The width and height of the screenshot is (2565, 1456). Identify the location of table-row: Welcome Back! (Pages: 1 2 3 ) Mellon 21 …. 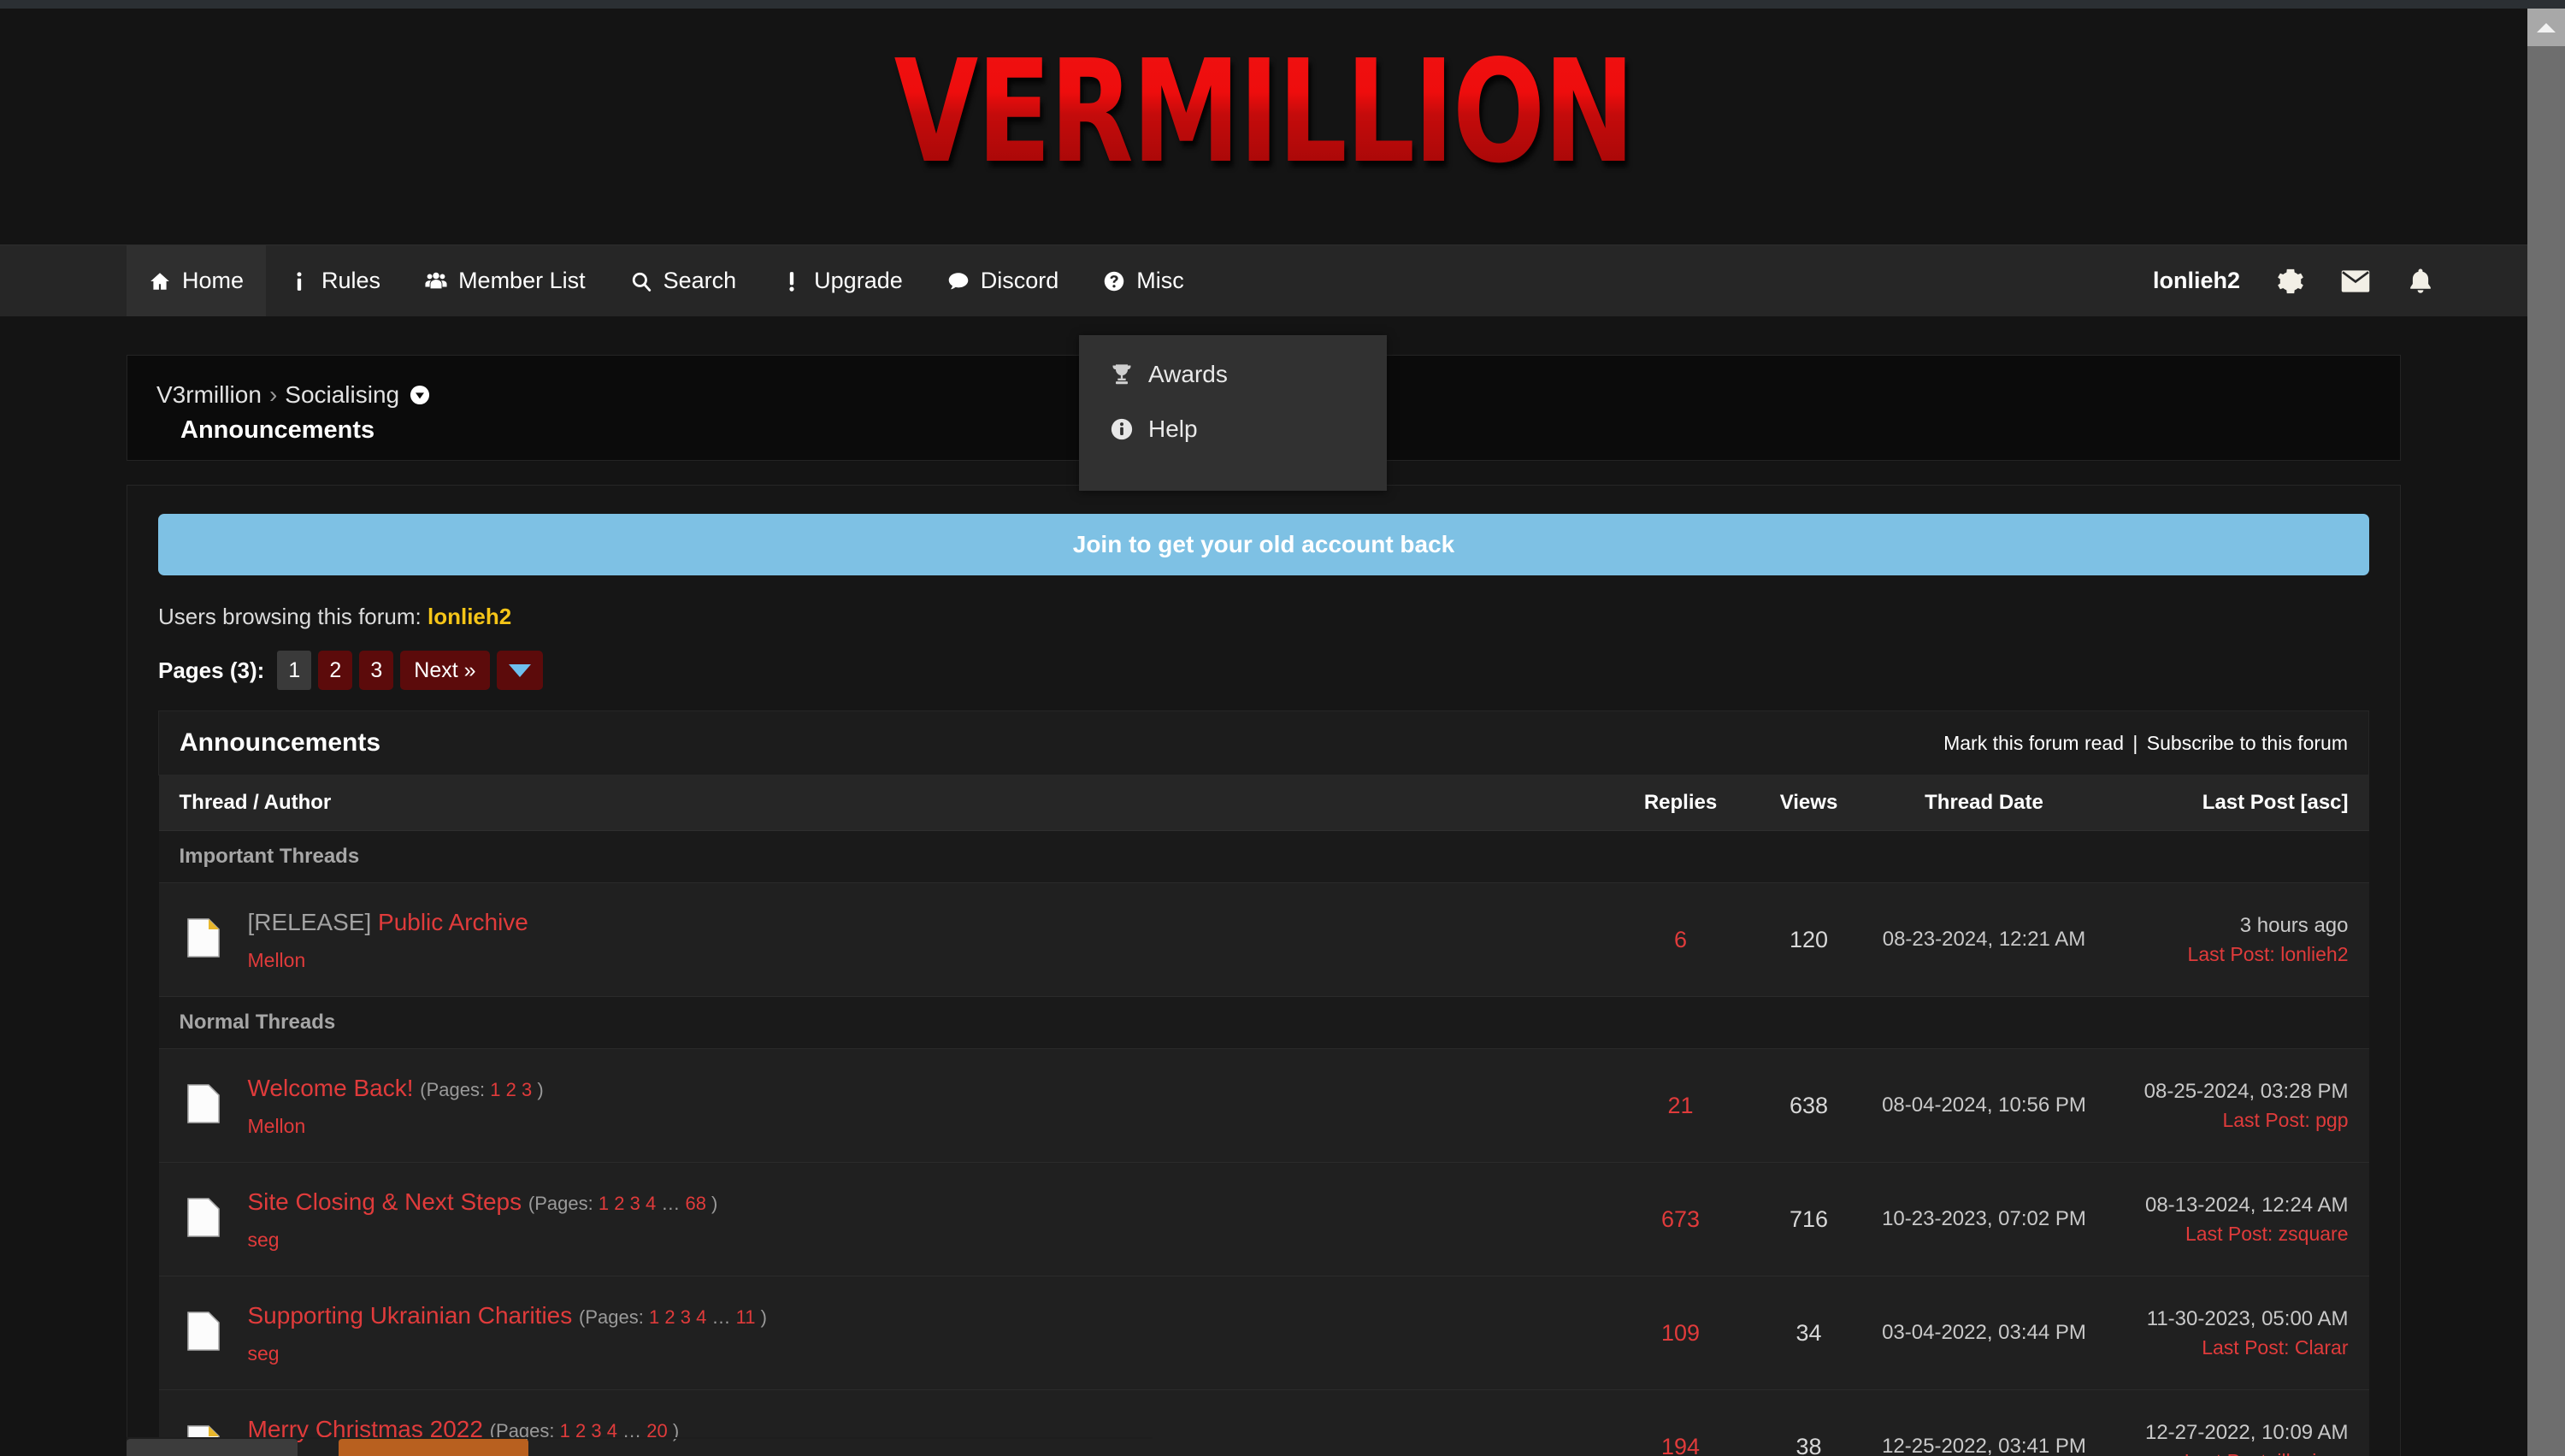
(1263, 1105).